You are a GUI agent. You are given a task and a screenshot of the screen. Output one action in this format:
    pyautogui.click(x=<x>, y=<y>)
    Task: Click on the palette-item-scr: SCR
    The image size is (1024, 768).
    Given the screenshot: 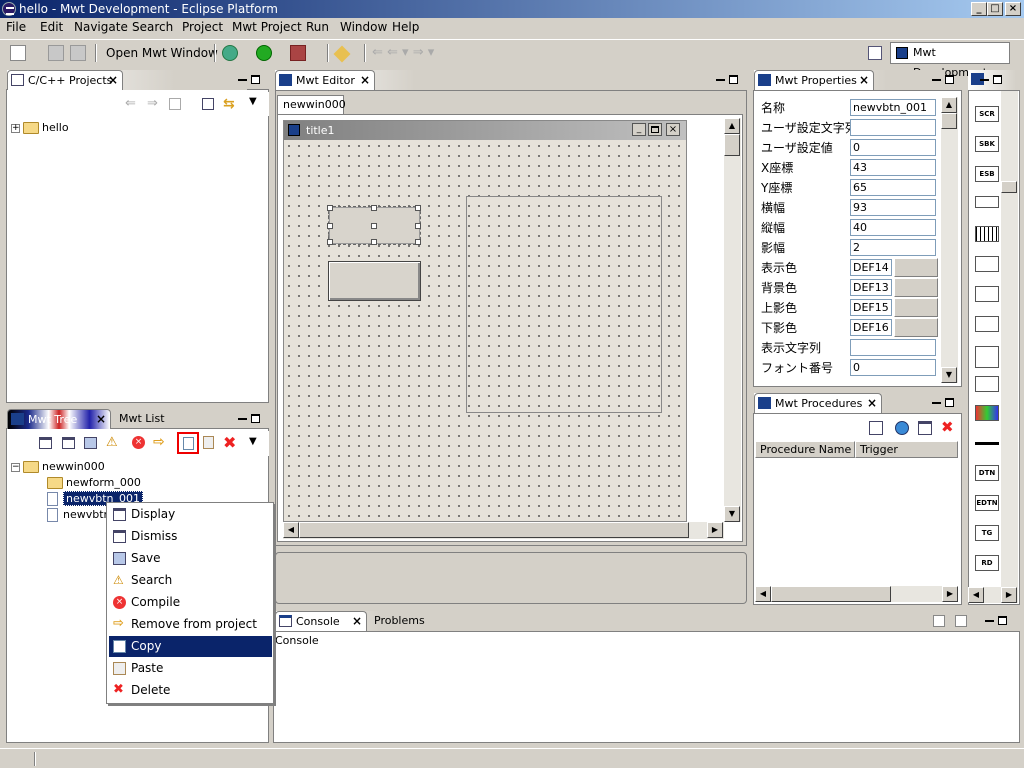 What is the action you would take?
    pyautogui.click(x=987, y=114)
    